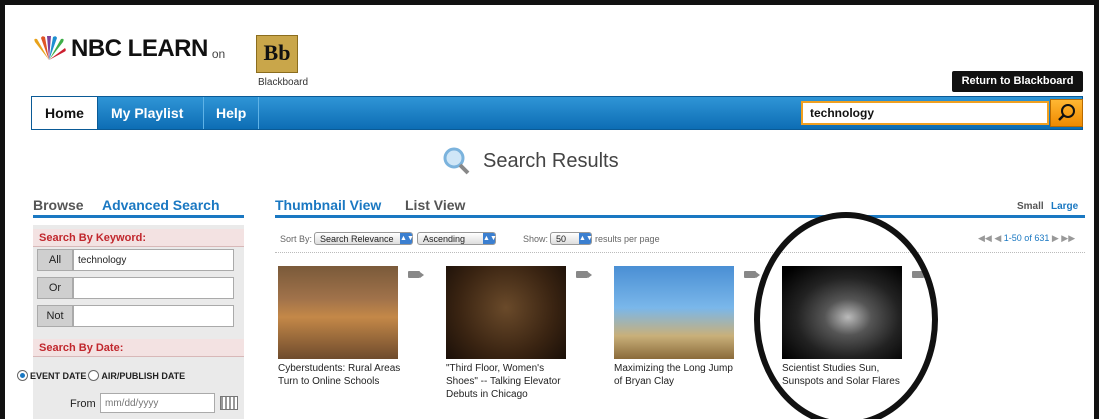 The height and width of the screenshot is (419, 1099). I want to click on per-page-label: results per page, so click(627, 238).